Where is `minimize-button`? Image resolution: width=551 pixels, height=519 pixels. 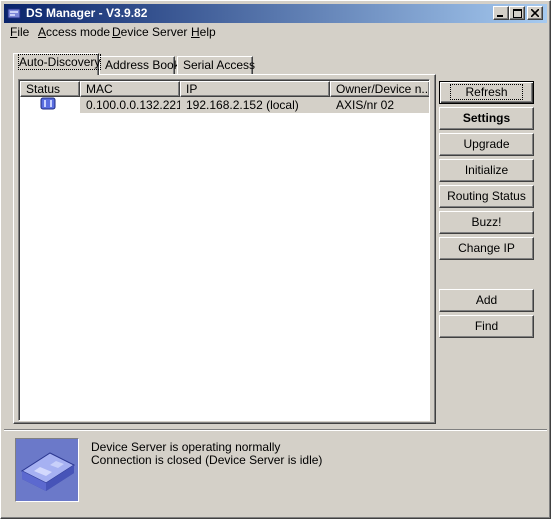
minimize-button is located at coordinates (501, 13).